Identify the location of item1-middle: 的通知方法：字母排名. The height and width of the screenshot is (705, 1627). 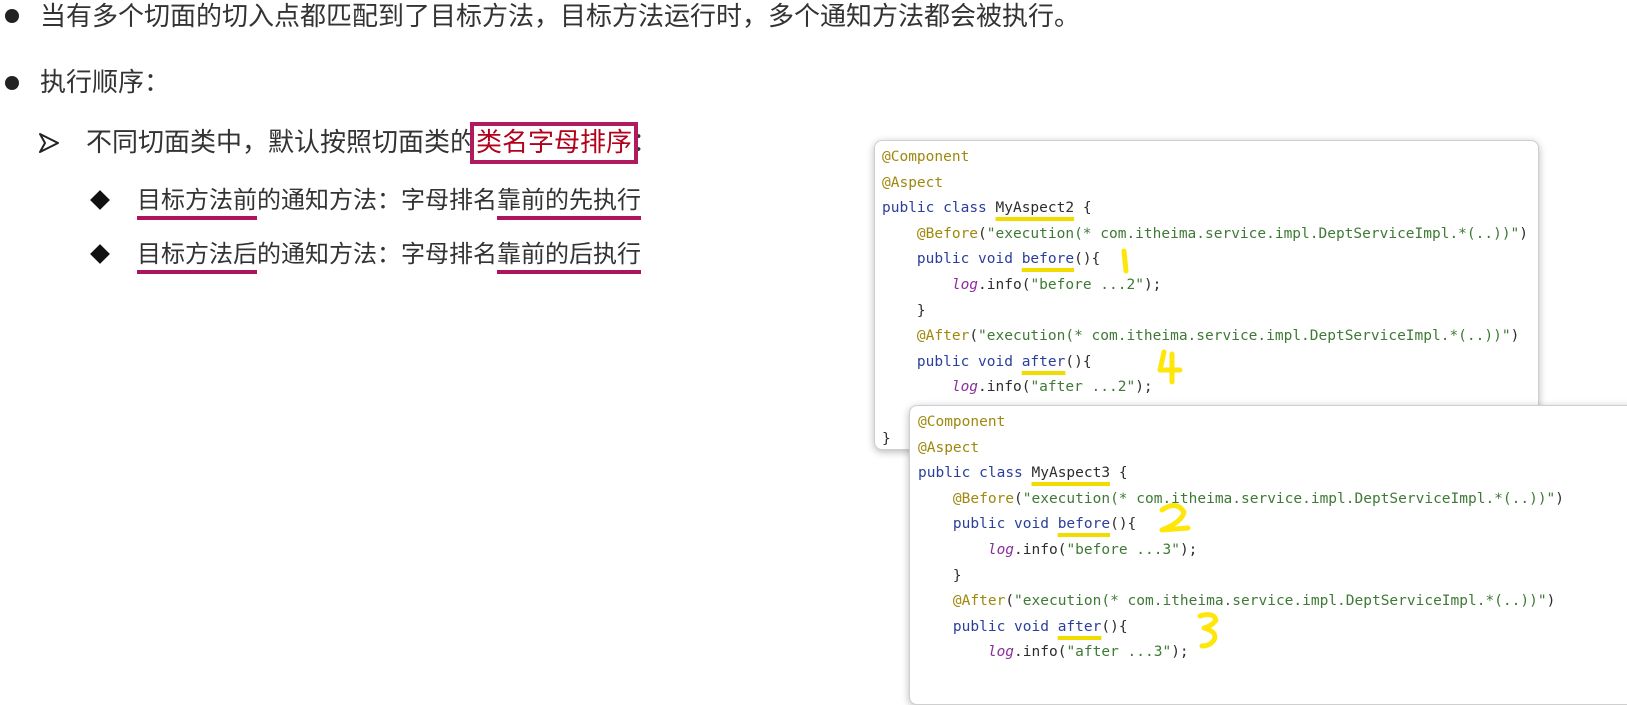
(377, 200).